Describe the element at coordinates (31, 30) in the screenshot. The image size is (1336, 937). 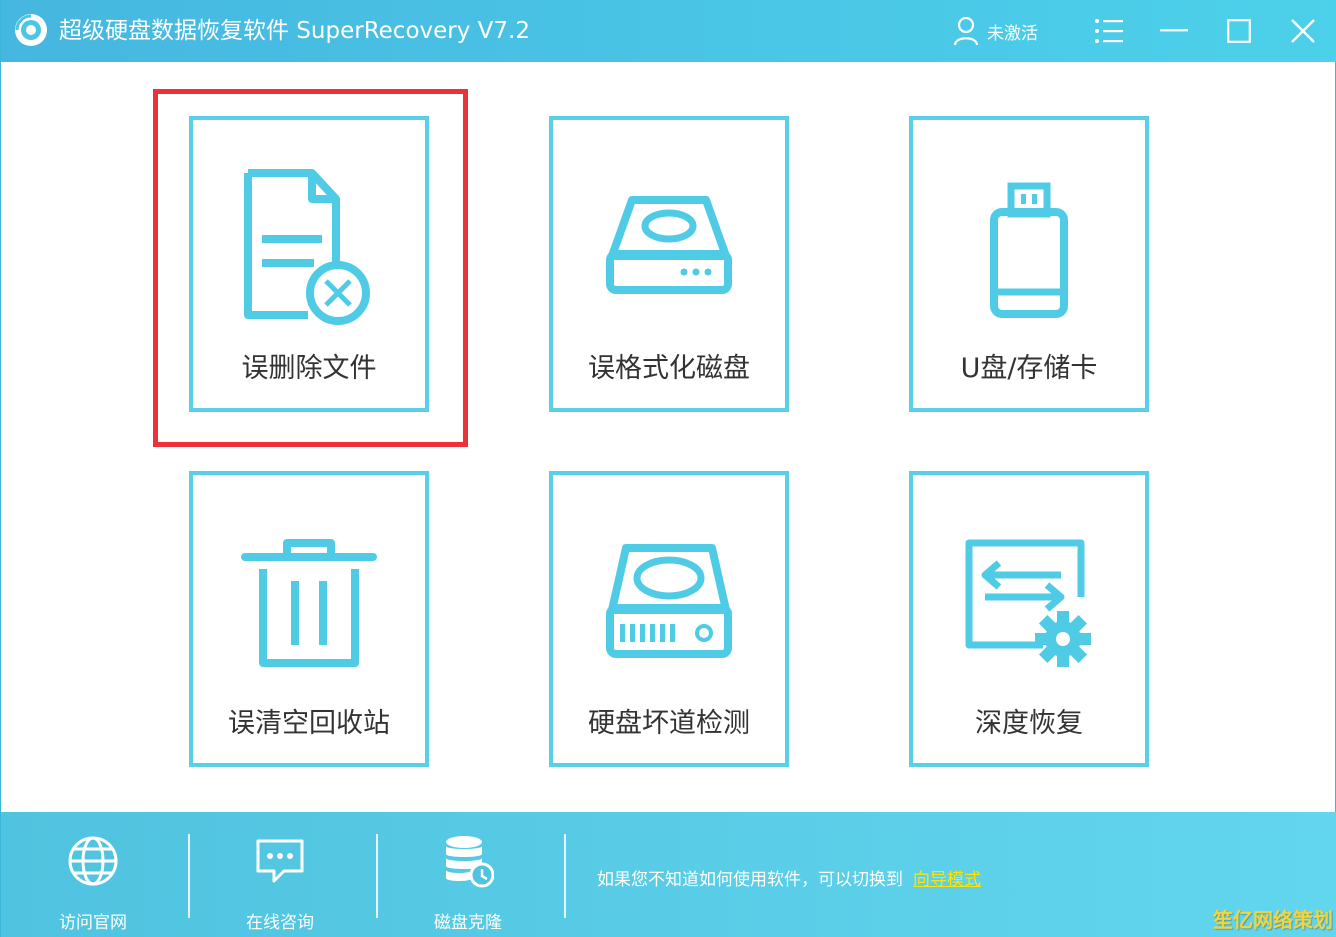
I see `app-logo-icon` at that location.